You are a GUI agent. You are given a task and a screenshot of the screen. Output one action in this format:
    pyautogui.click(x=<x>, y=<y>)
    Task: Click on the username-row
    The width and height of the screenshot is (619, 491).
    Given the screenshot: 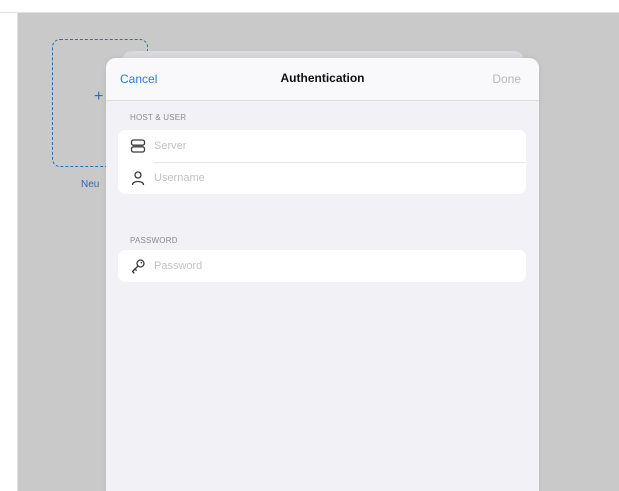 What is the action you would take?
    pyautogui.click(x=322, y=178)
    